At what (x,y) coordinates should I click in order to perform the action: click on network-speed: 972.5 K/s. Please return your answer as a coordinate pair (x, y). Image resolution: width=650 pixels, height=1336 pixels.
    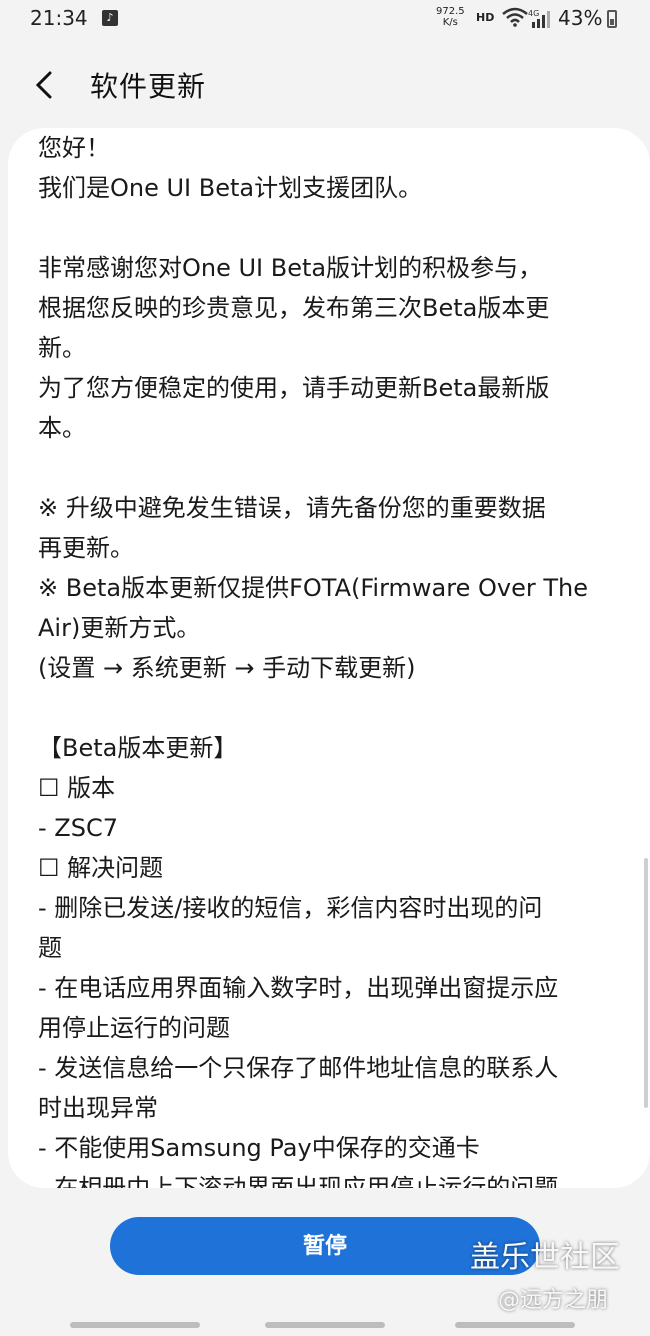
    Looking at the image, I should click on (450, 17).